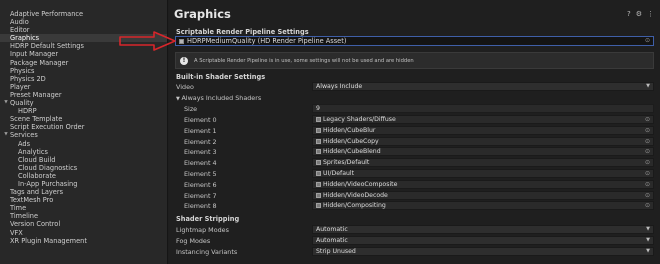 Image resolution: width=660 pixels, height=264 pixels. What do you see at coordinates (200, 152) in the screenshot?
I see `element-label: Element 3` at bounding box center [200, 152].